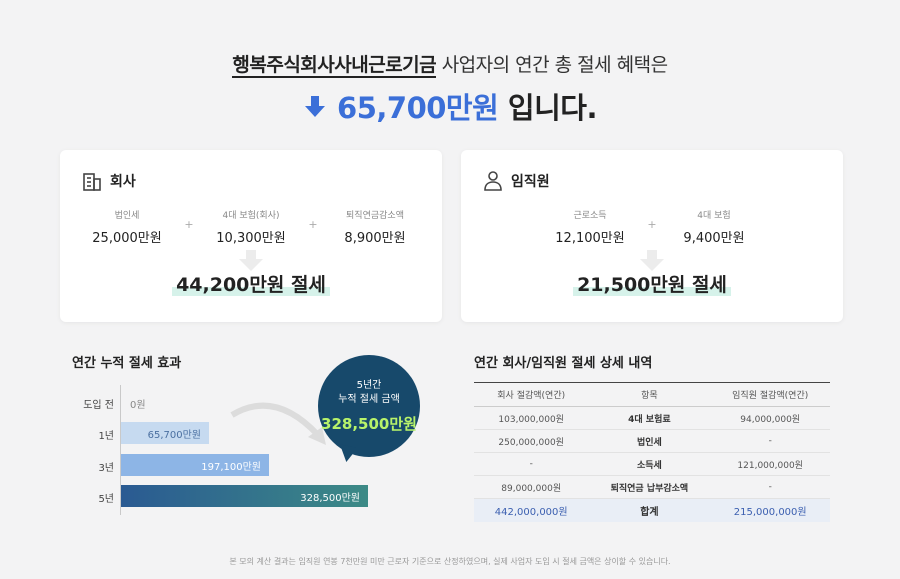  What do you see at coordinates (770, 510) in the screenshot?
I see `employee-sum-cell: 215,000,000원` at bounding box center [770, 510].